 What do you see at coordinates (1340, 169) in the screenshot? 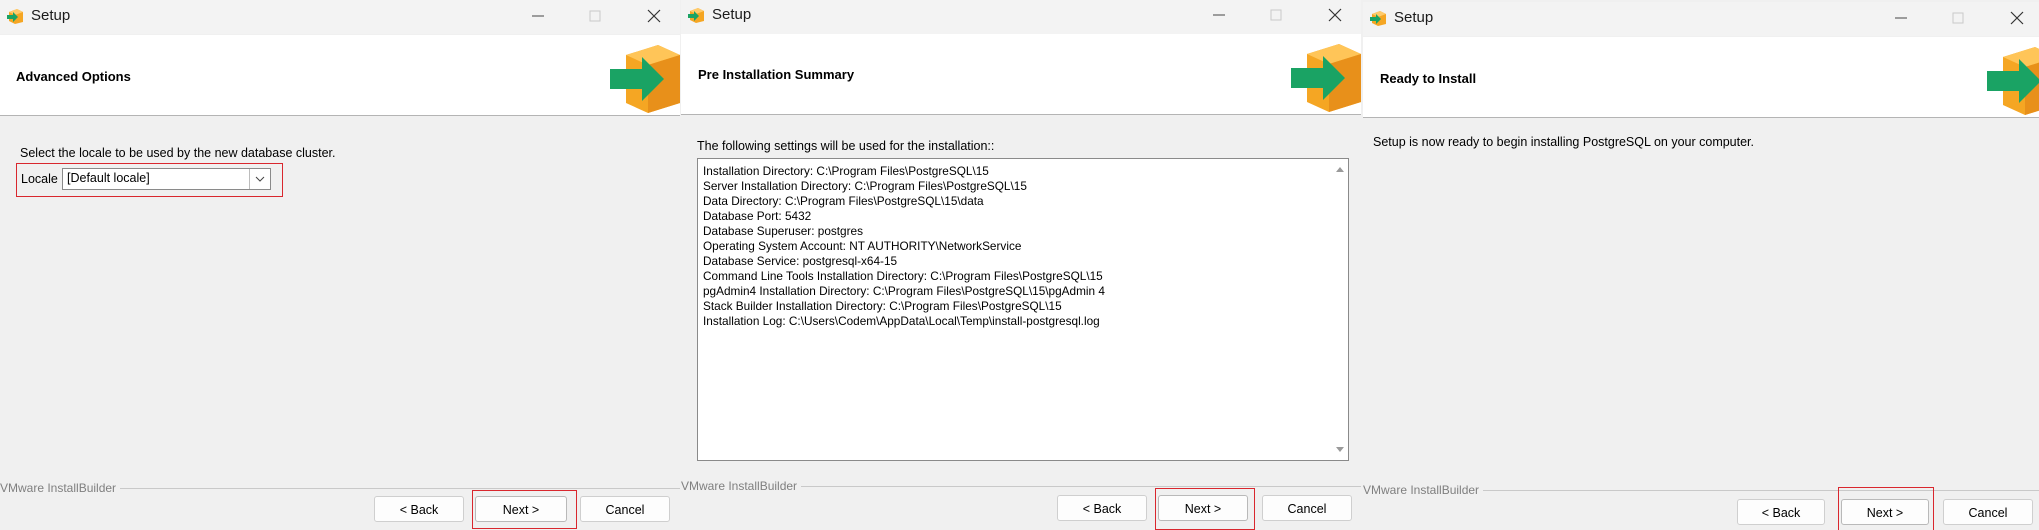
I see `scroll-up-arrow-icon` at bounding box center [1340, 169].